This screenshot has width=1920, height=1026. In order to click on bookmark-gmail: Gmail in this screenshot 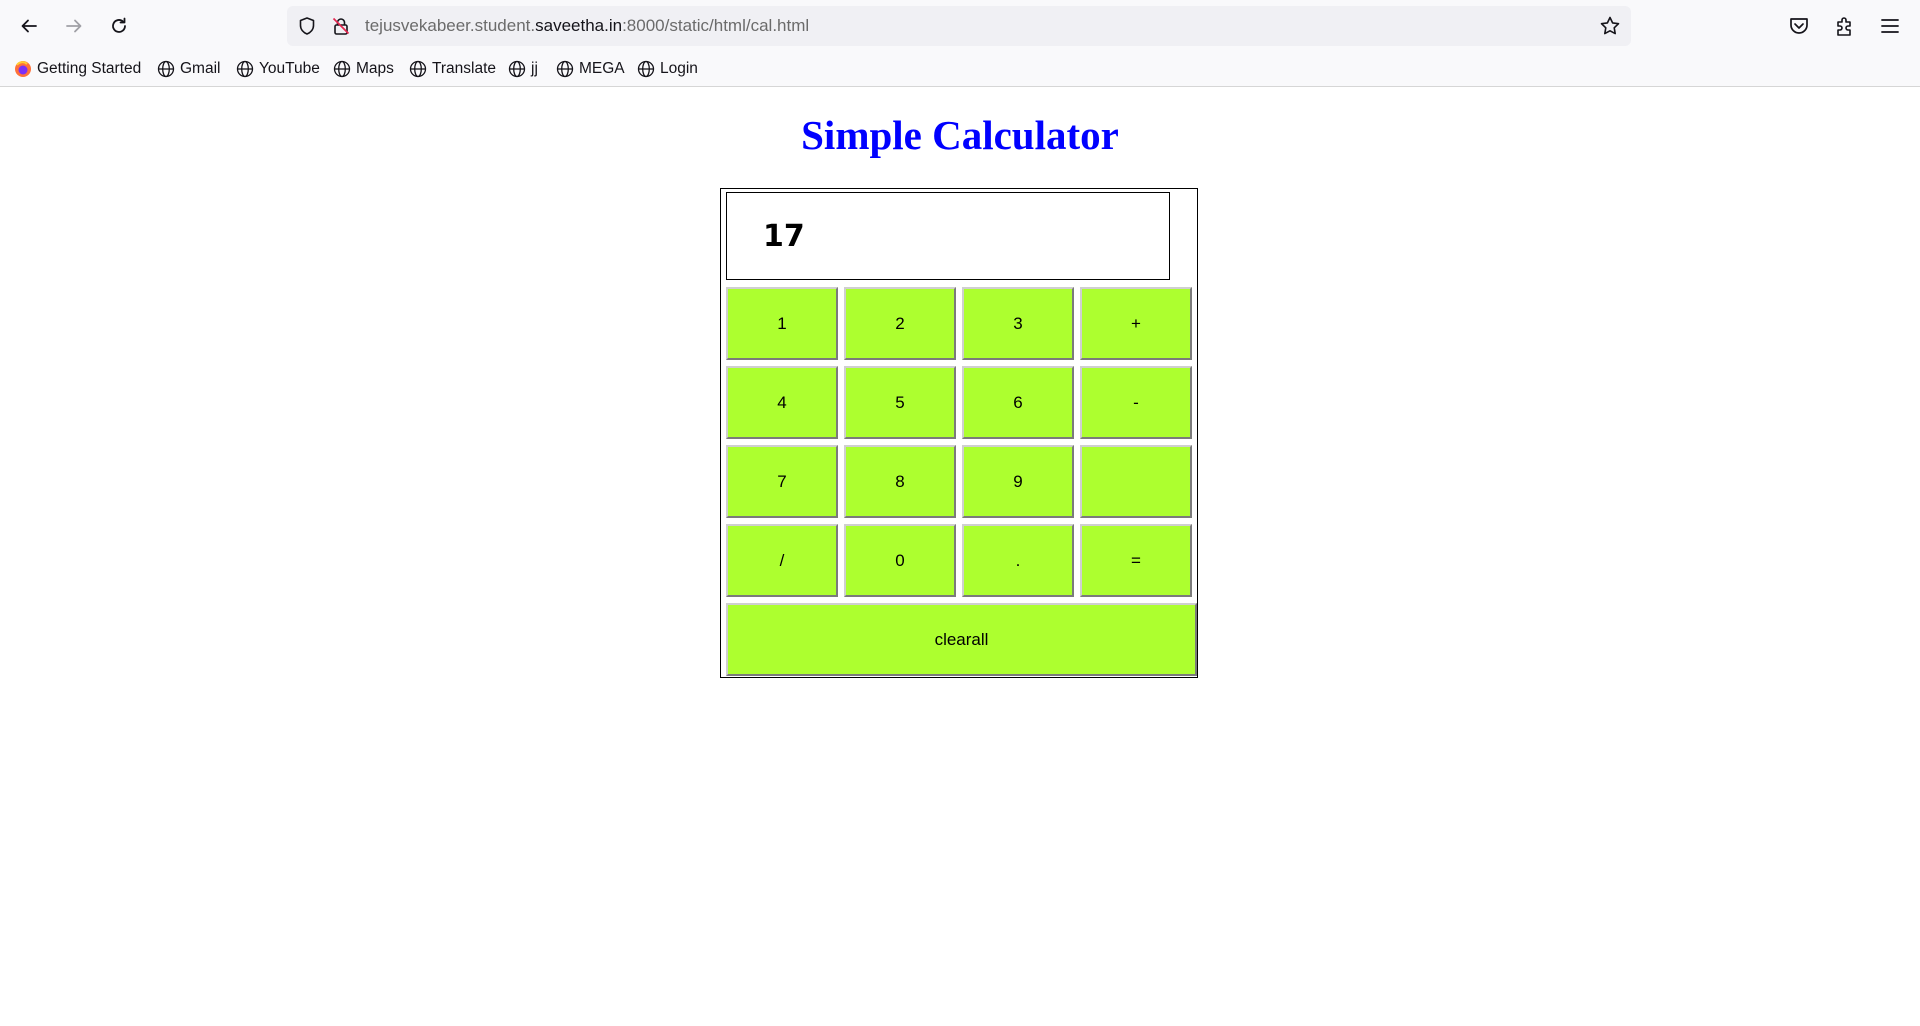, I will do `click(188, 69)`.